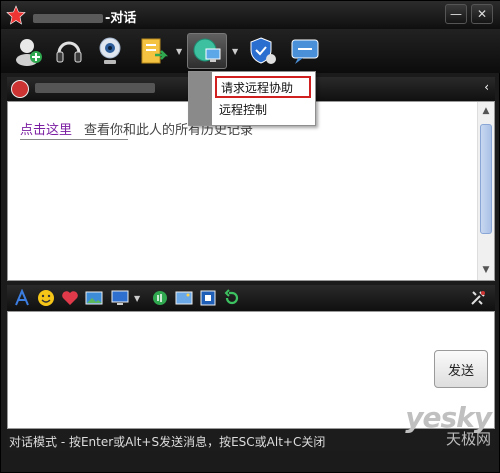 The height and width of the screenshot is (473, 500). I want to click on voice-call-button, so click(69, 51).